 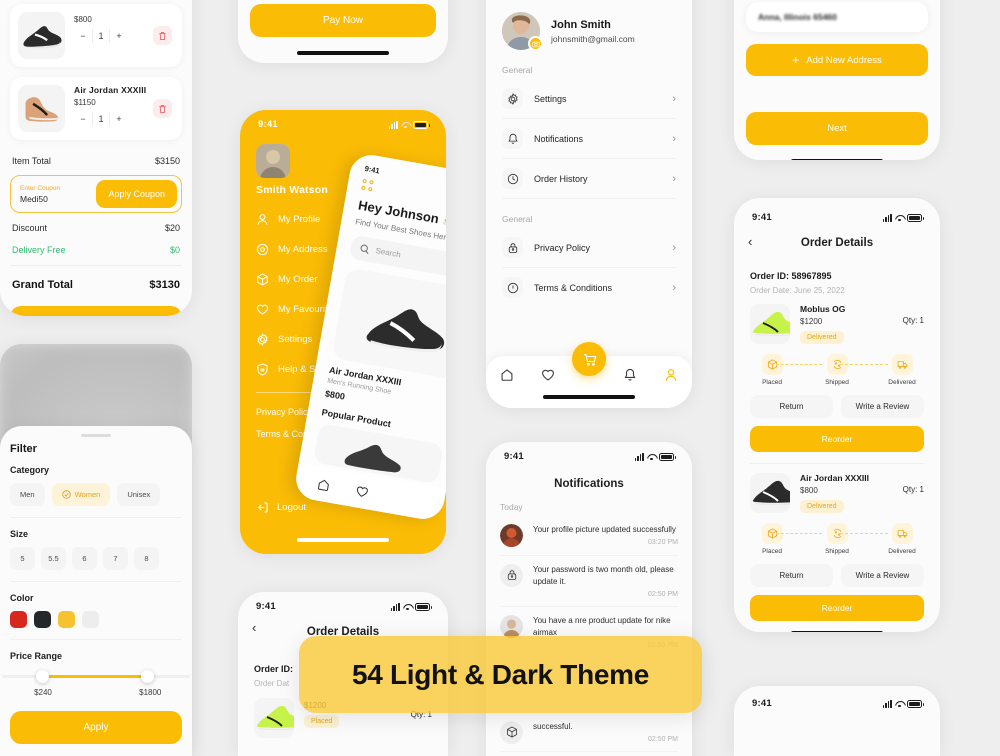 What do you see at coordinates (837, 463) in the screenshot?
I see `divider` at bounding box center [837, 463].